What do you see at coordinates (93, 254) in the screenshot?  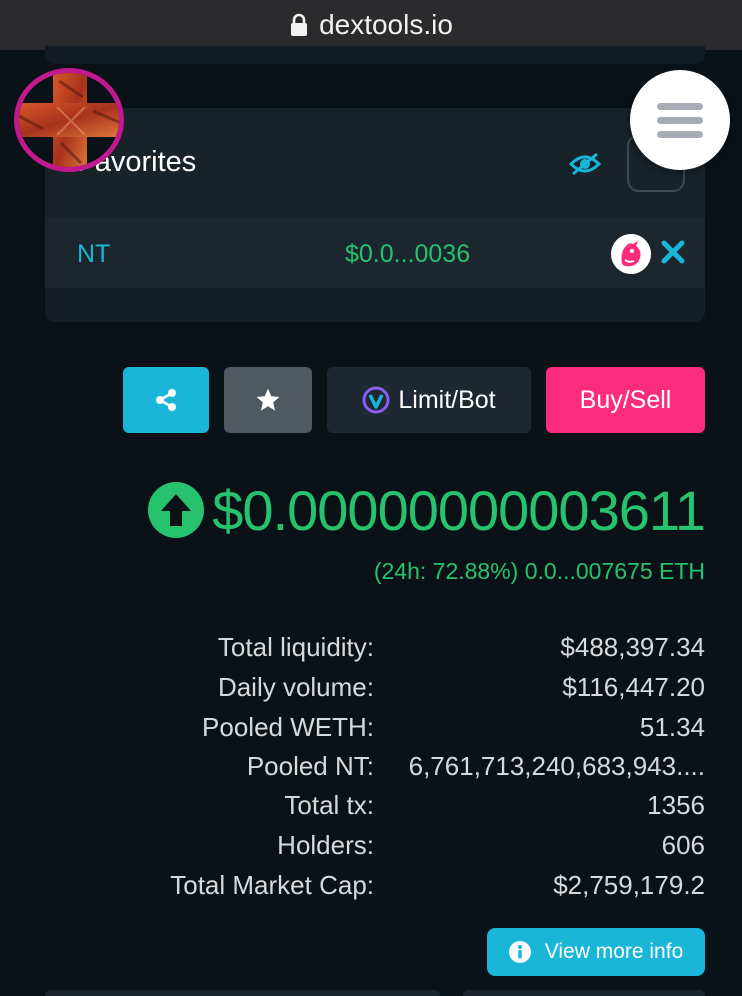 I see `favorite-token-name: NT` at bounding box center [93, 254].